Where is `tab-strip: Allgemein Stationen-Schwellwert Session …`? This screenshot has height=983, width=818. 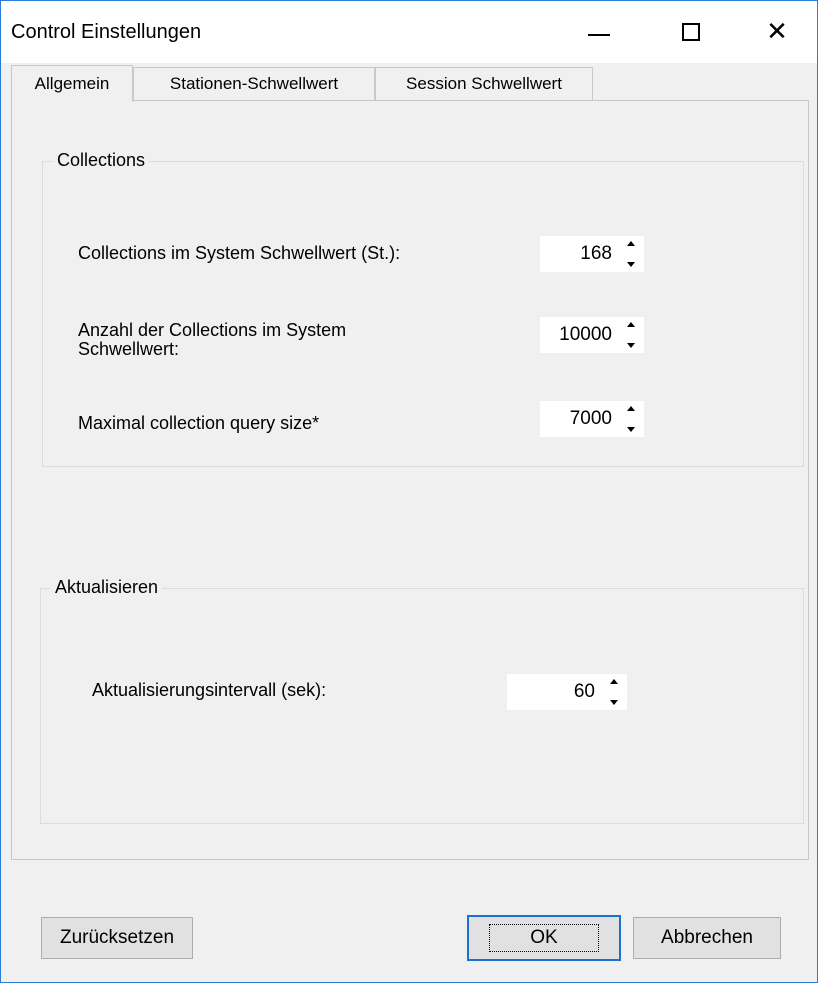 tab-strip: Allgemein Stationen-Schwellwert Session … is located at coordinates (411, 83).